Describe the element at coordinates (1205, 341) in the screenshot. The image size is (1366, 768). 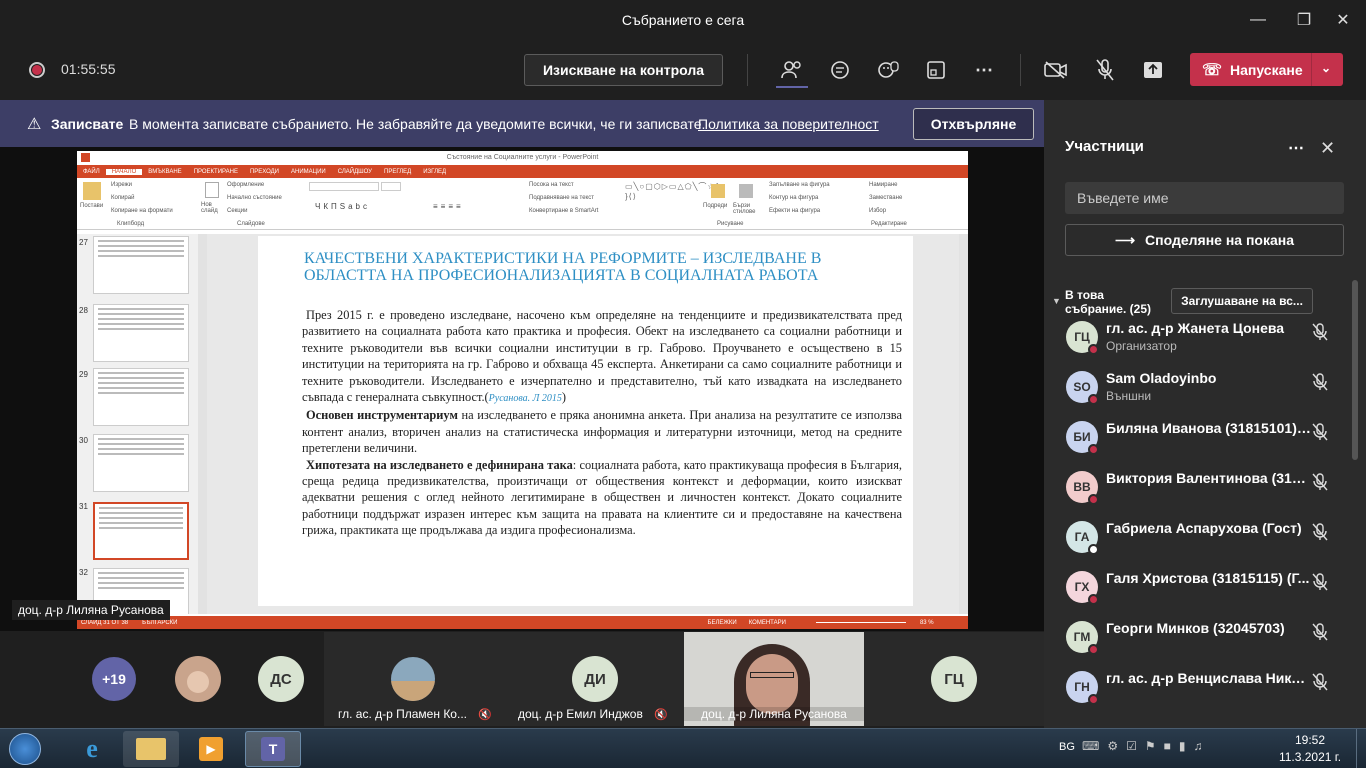
I see `participant-row: ГЦ гл. ас. д-р Жанета Цонева Организатор` at that location.